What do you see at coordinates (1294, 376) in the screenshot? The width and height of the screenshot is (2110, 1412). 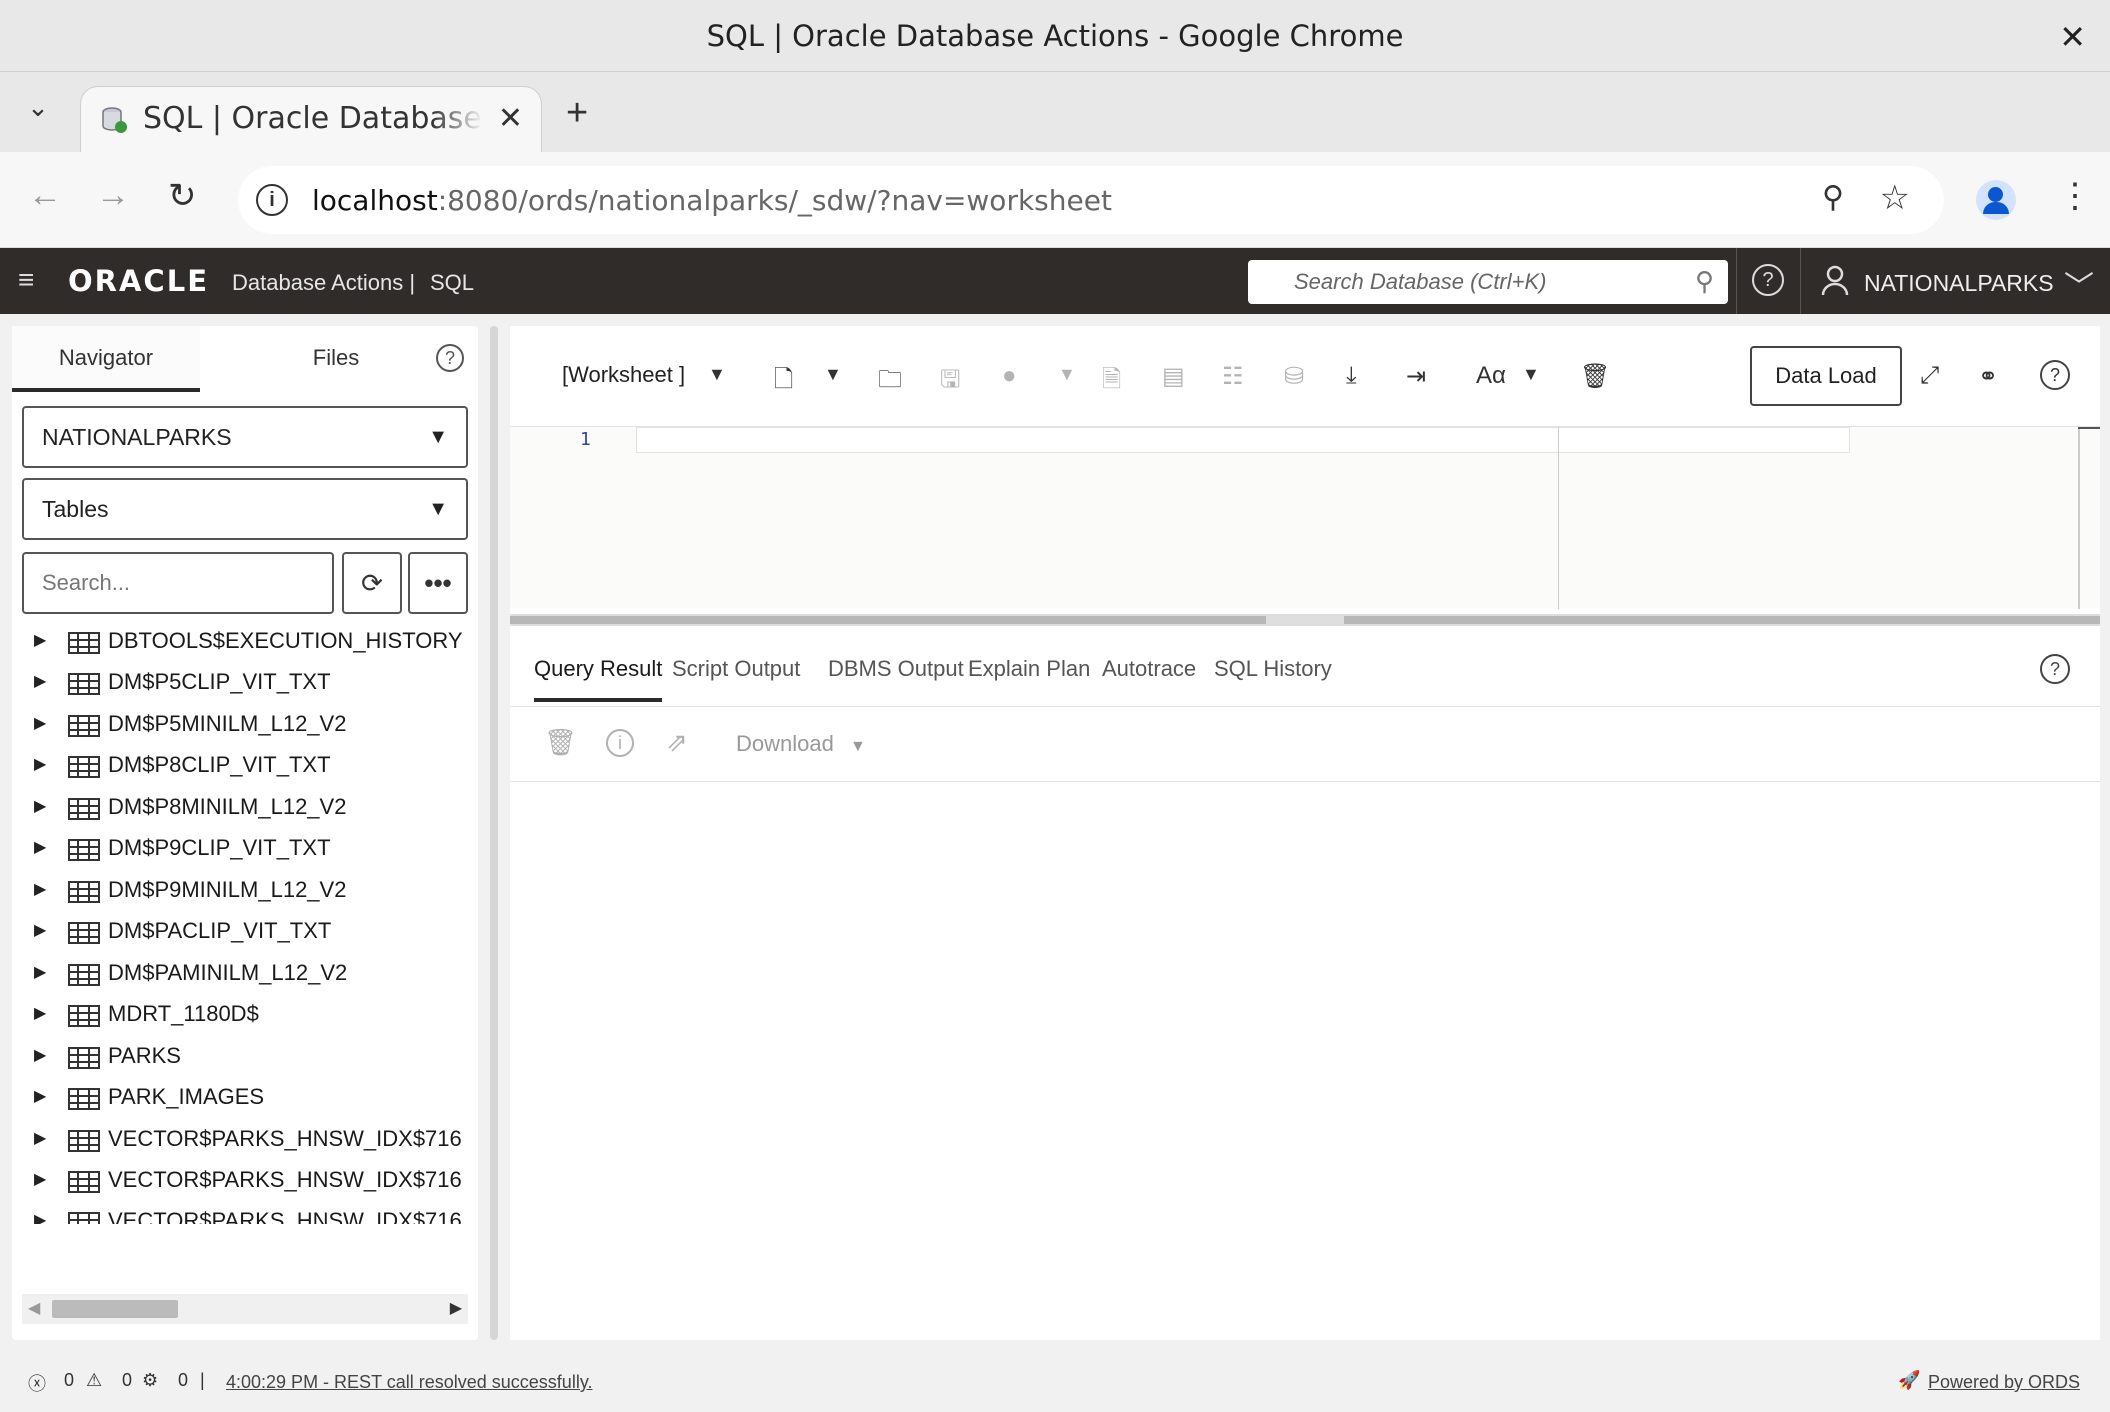 I see `sql-history-icon: ⛁` at bounding box center [1294, 376].